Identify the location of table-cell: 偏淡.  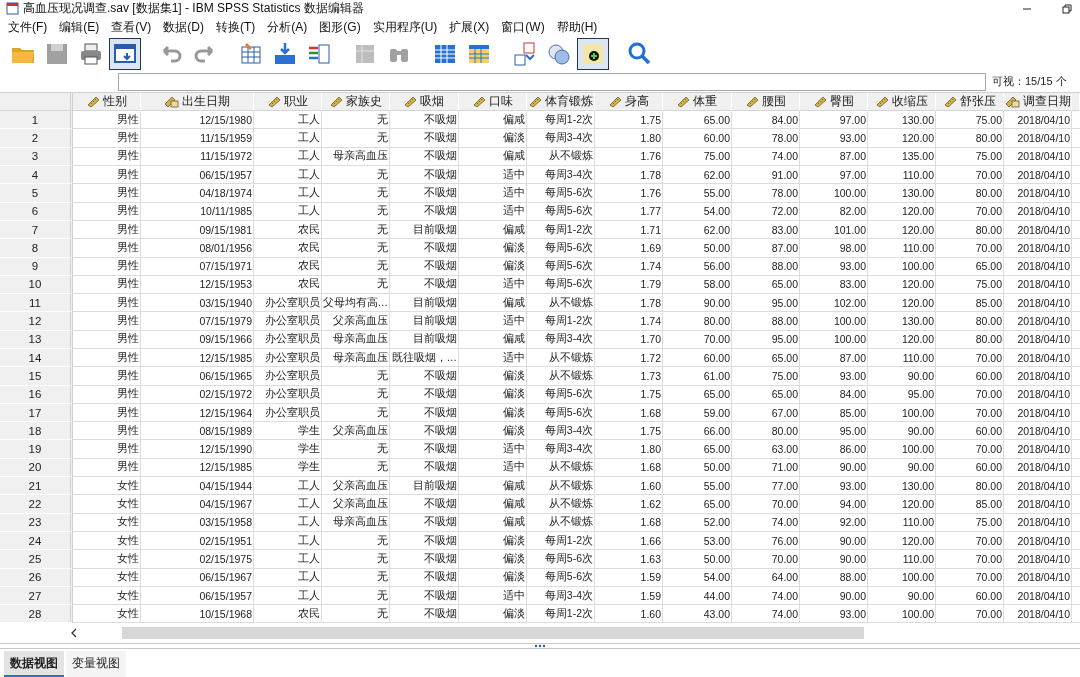
(493, 541).